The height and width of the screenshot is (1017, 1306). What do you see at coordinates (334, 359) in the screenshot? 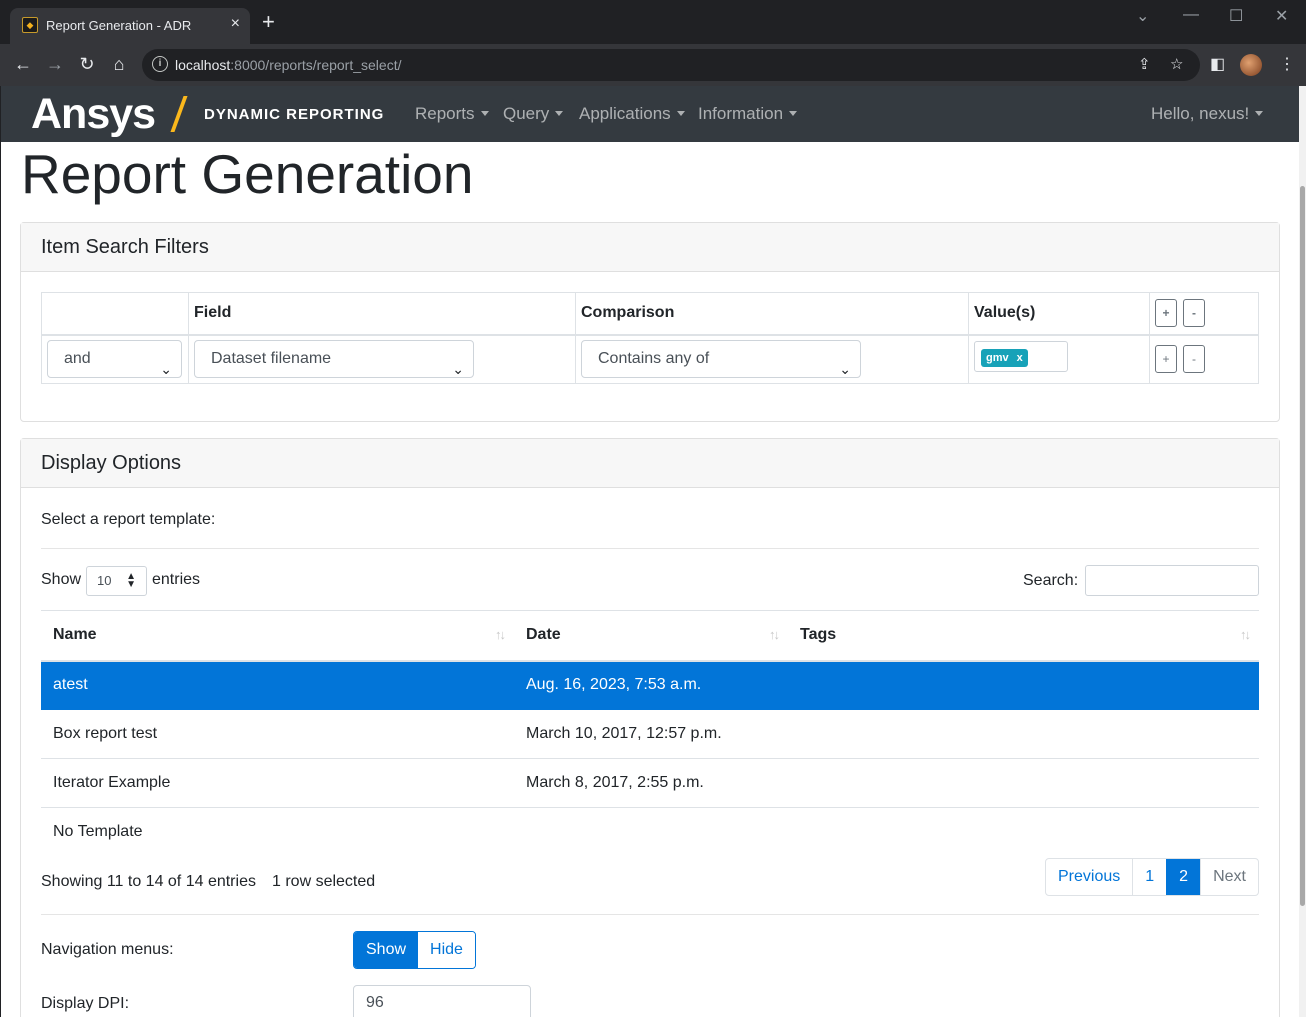
I see `field-select: Dataset filename ⌄` at bounding box center [334, 359].